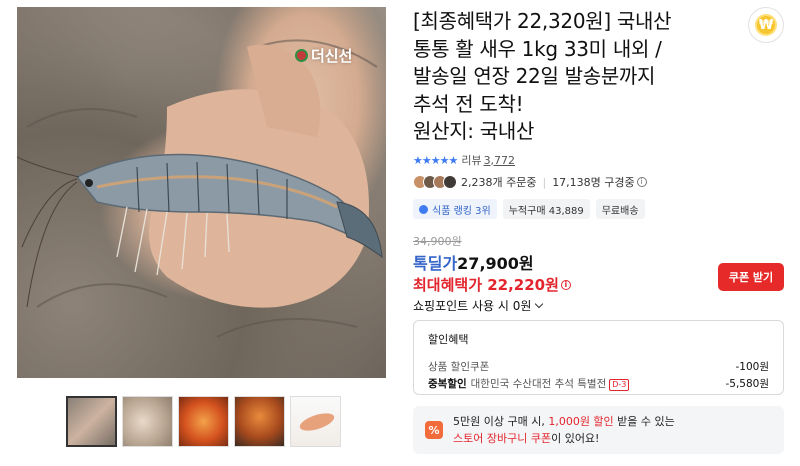 The height and width of the screenshot is (466, 800). I want to click on discount-label: 대한민국 수산대전 추석 특별전, so click(538, 384).